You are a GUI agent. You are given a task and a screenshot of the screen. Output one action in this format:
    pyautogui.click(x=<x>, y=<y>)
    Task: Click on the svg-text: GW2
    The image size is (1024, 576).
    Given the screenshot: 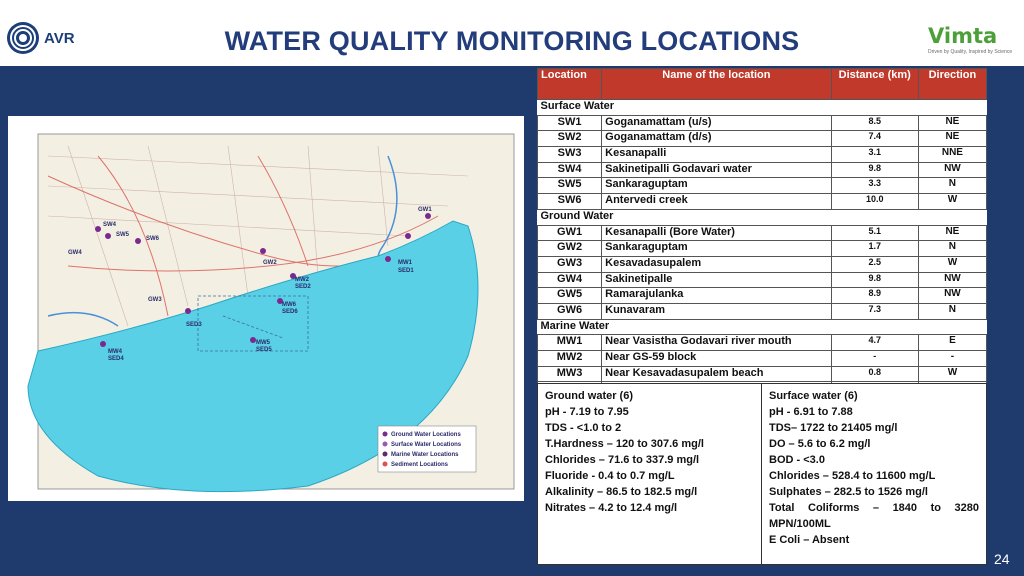 What is the action you would take?
    pyautogui.click(x=270, y=263)
    